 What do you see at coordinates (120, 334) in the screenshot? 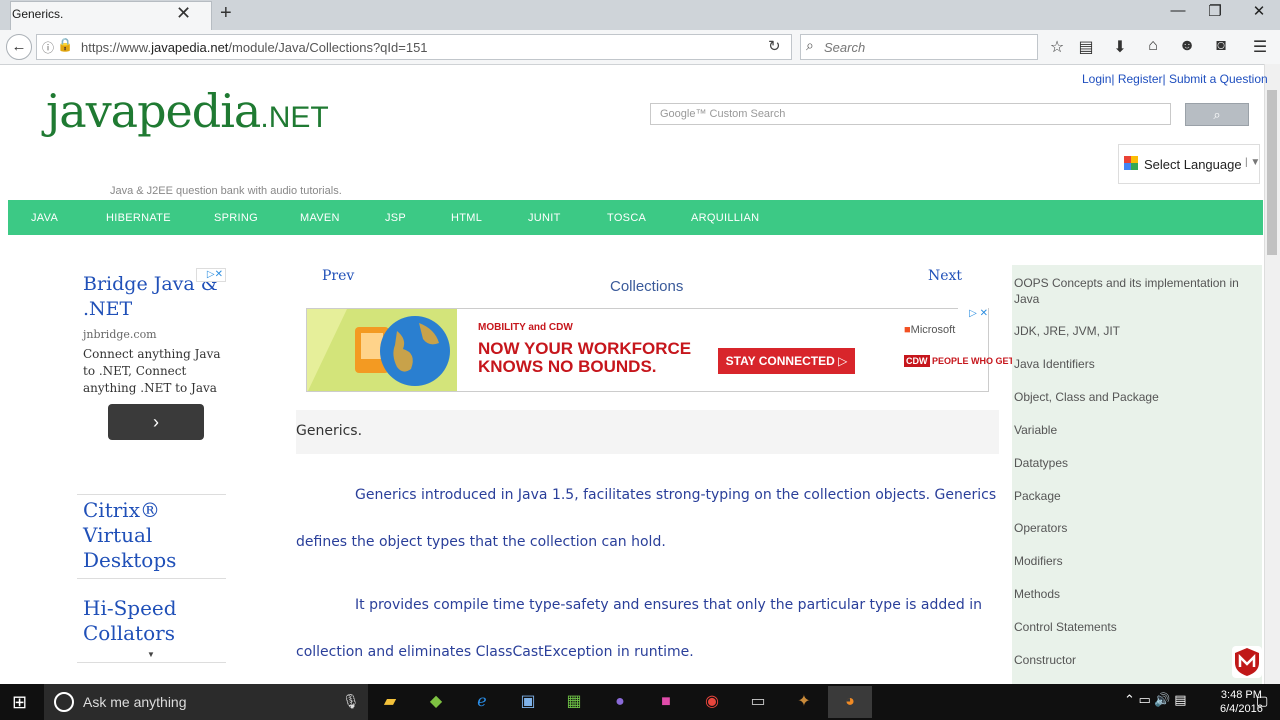
I see `ad-domain: jnbridge.com` at bounding box center [120, 334].